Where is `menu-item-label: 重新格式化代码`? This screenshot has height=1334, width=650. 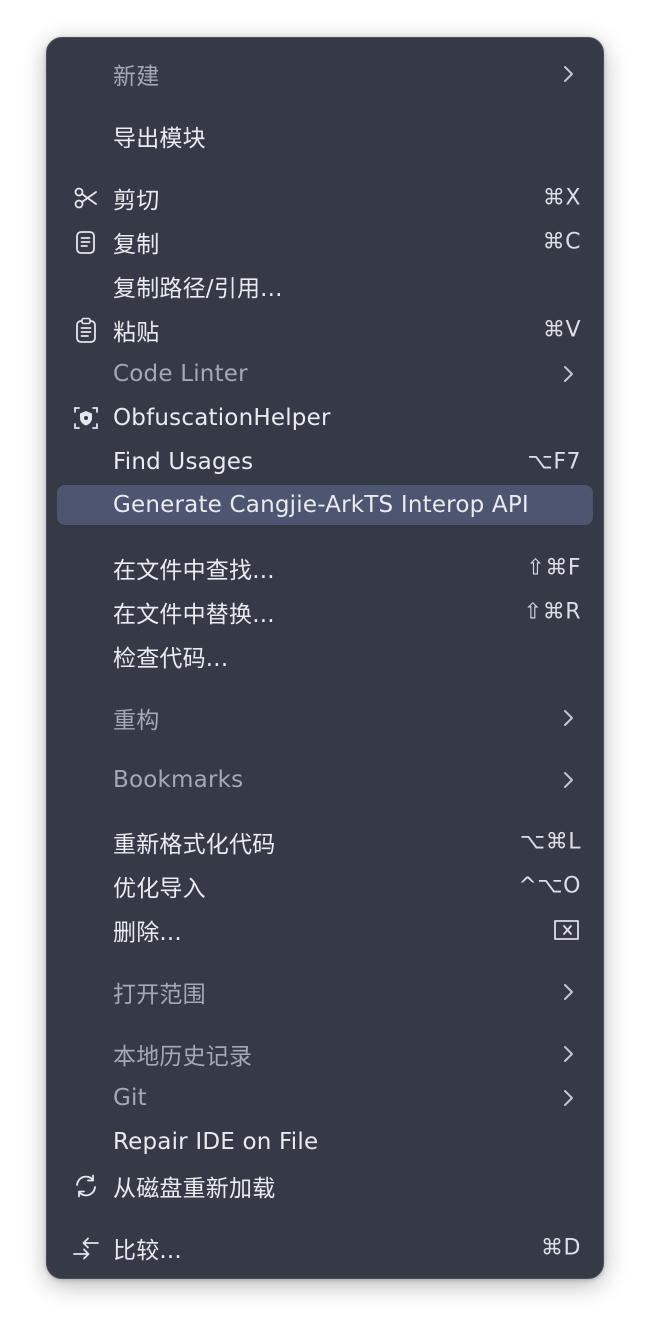
menu-item-label: 重新格式化代码 is located at coordinates (194, 845).